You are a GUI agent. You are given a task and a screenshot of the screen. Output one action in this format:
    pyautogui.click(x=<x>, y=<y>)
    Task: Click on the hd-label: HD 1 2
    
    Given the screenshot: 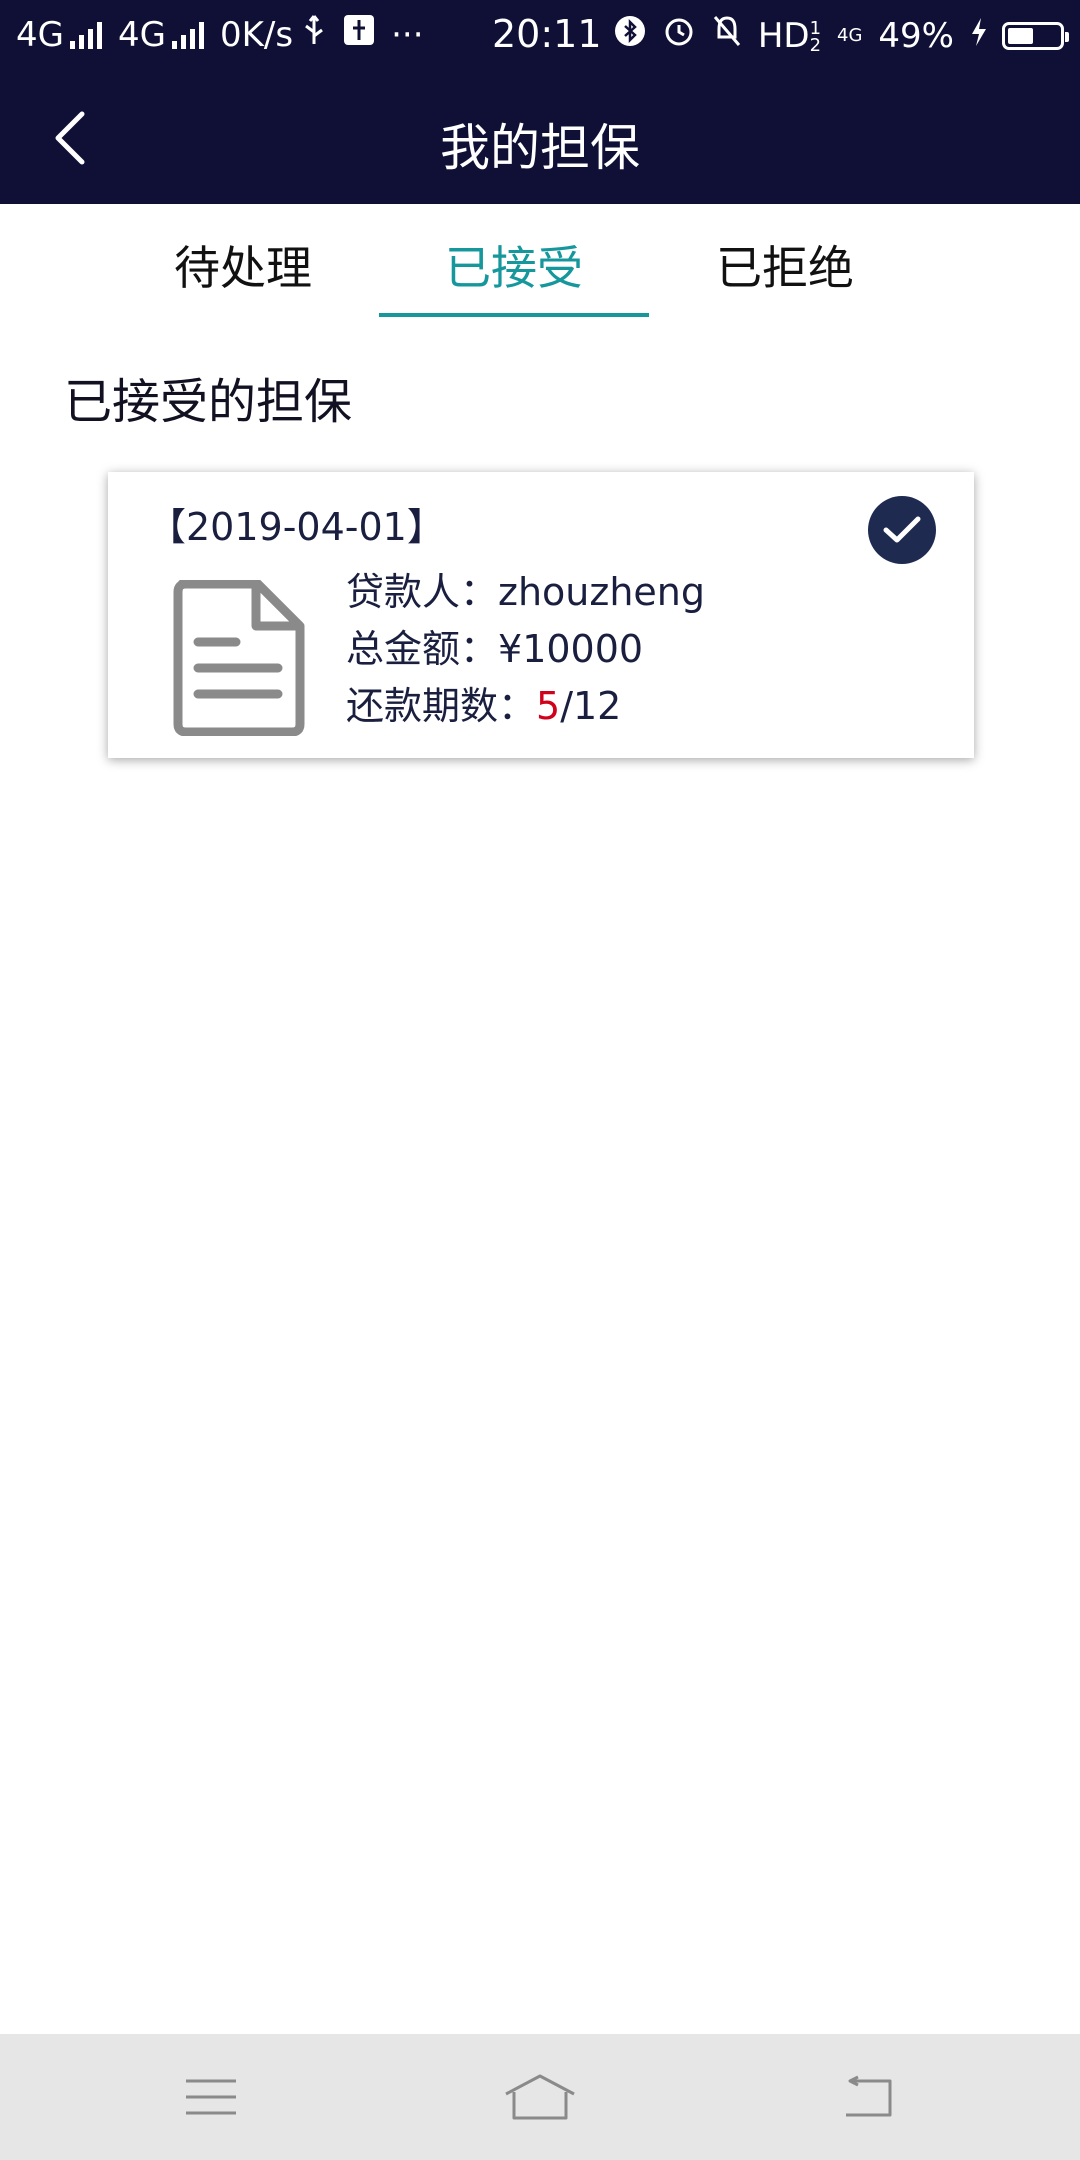 What is the action you would take?
    pyautogui.click(x=789, y=35)
    